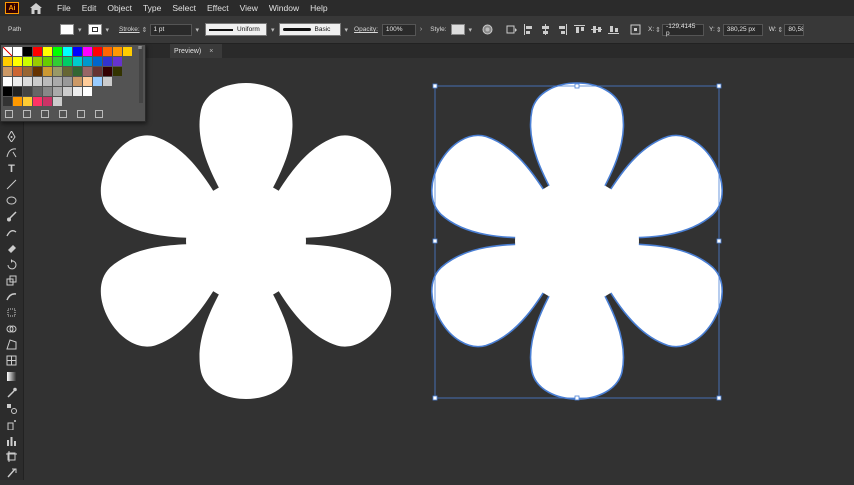 This screenshot has width=854, height=485. Describe the element at coordinates (145, 30) in the screenshot. I see `stroke-stepper-icon: ⇕` at that location.